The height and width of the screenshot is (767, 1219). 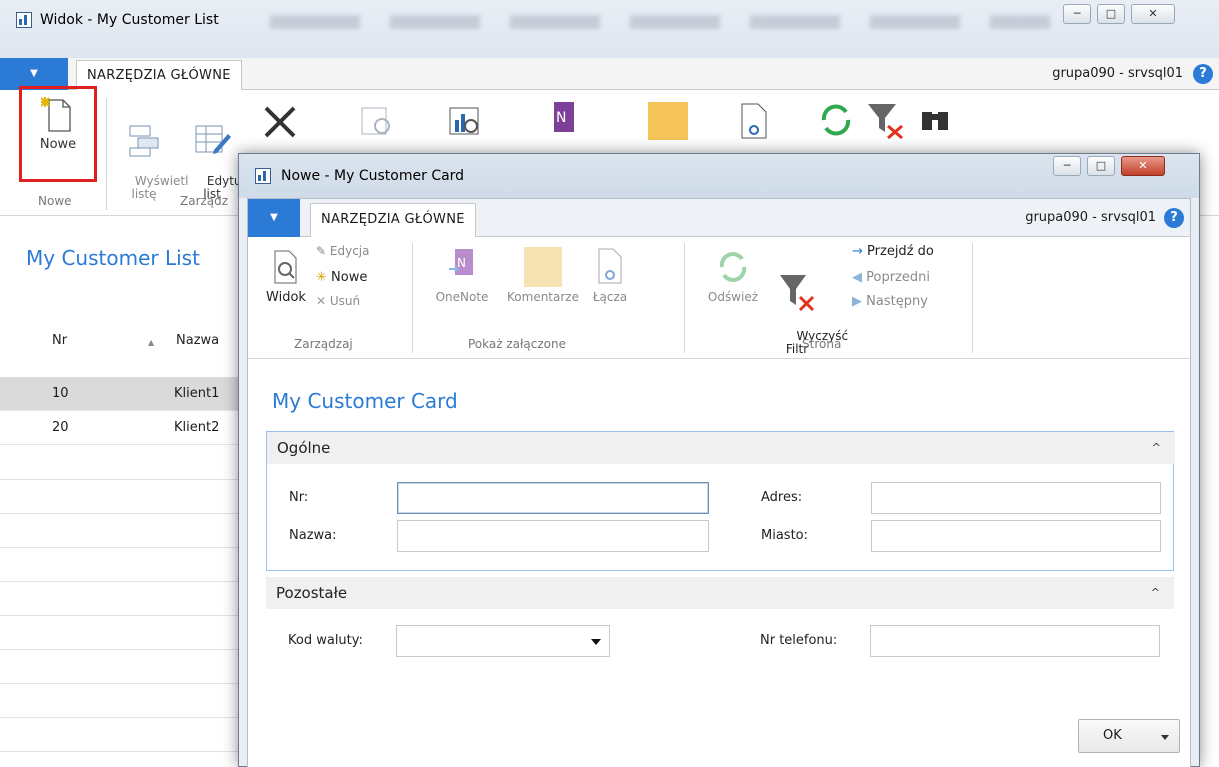 I want to click on tab-home: NARZĘDZIA GŁÓWNE, so click(x=159, y=75).